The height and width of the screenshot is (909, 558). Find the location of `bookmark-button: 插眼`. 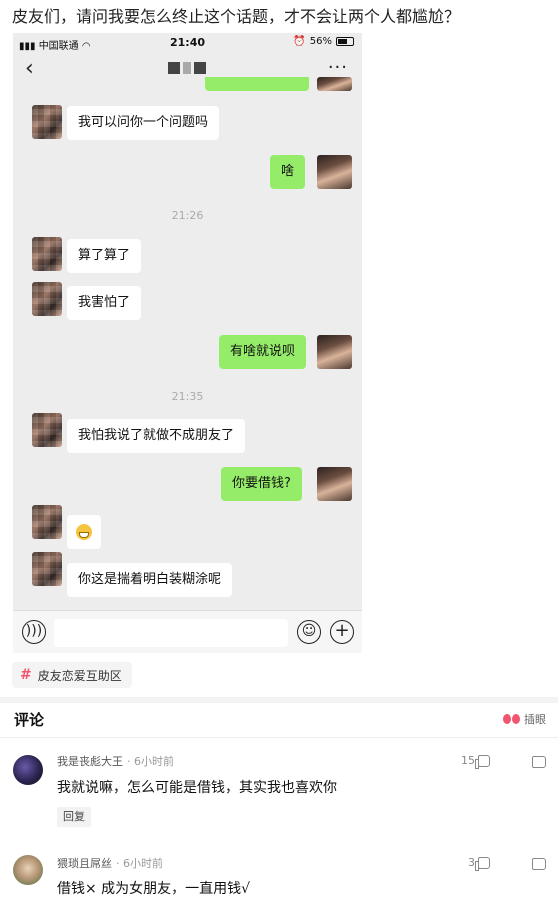

bookmark-button: 插眼 is located at coordinates (524, 719).